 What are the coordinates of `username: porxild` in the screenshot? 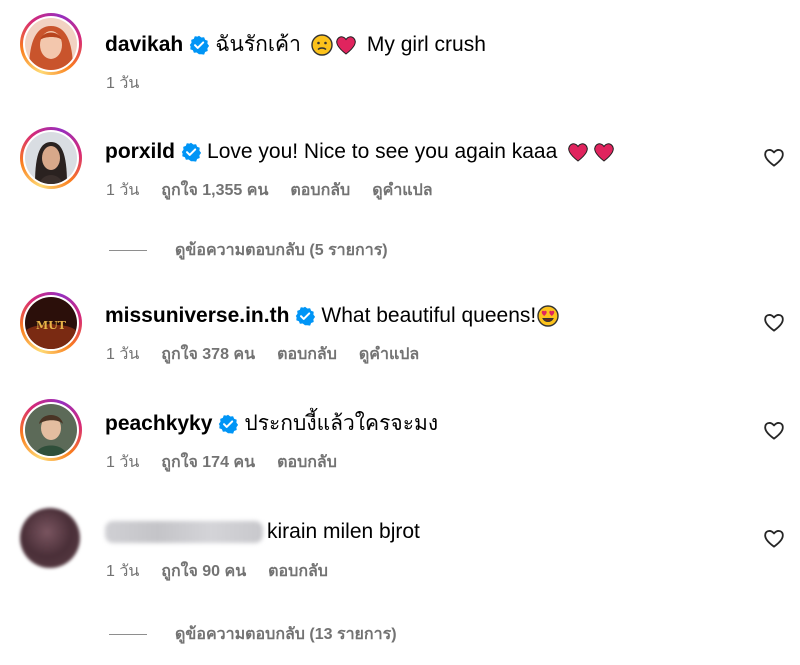 It's located at (140, 152).